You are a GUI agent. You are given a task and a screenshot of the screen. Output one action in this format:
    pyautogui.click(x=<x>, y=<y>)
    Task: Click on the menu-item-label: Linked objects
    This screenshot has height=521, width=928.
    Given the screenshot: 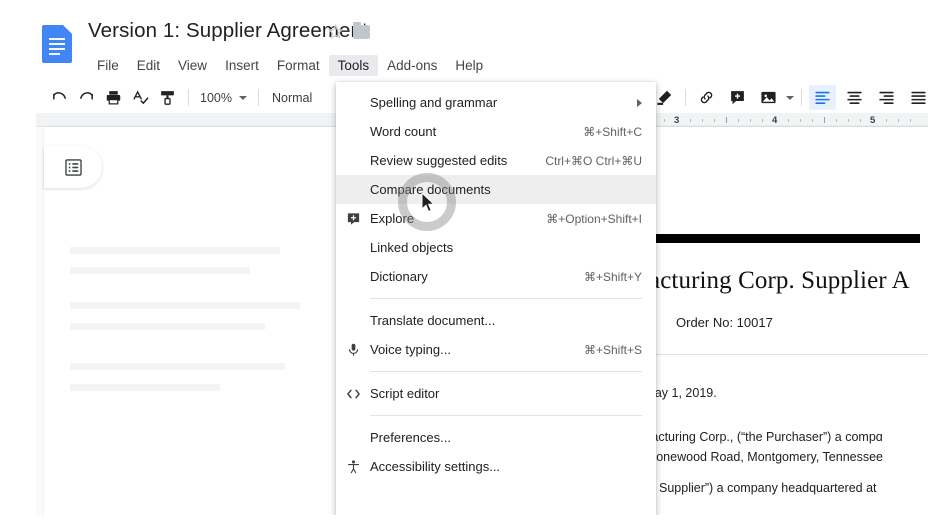 What is the action you would take?
    pyautogui.click(x=412, y=247)
    